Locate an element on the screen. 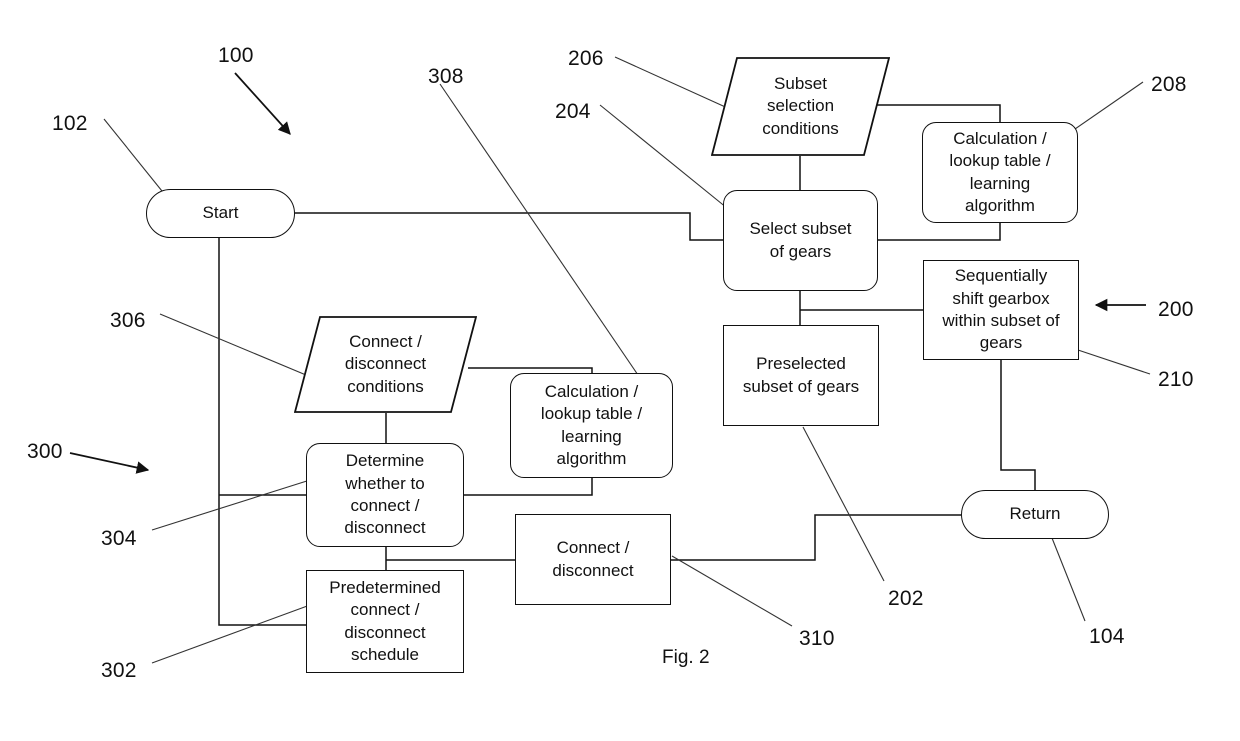 This screenshot has width=1240, height=741. reference-numeral-300: 300 is located at coordinates (45, 451).